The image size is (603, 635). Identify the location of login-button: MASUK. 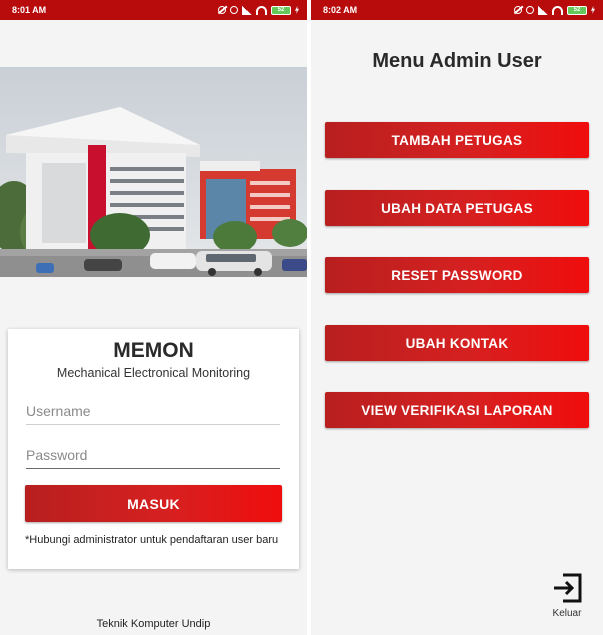
(153, 503).